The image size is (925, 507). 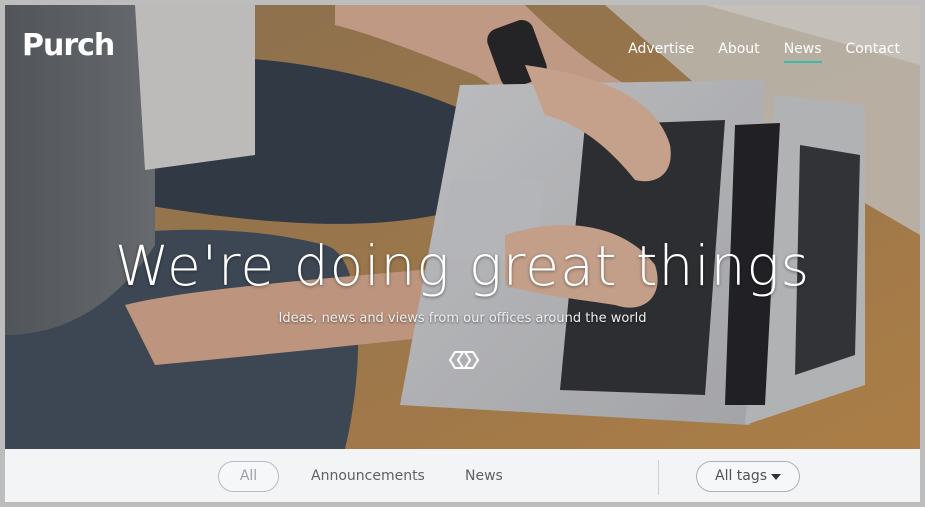 I want to click on nav-item-about: About, so click(x=738, y=49).